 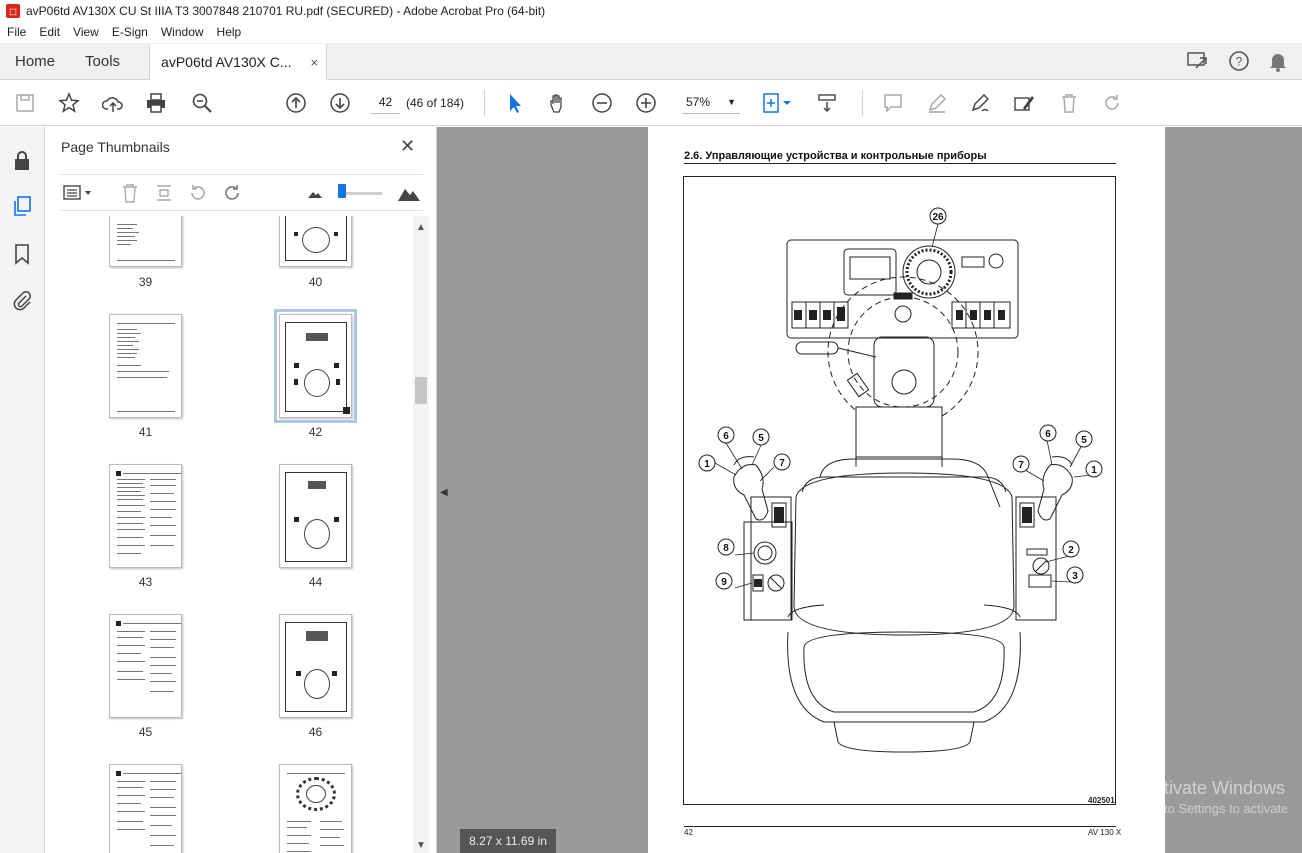 I want to click on select-cursor-icon, so click(x=515, y=103).